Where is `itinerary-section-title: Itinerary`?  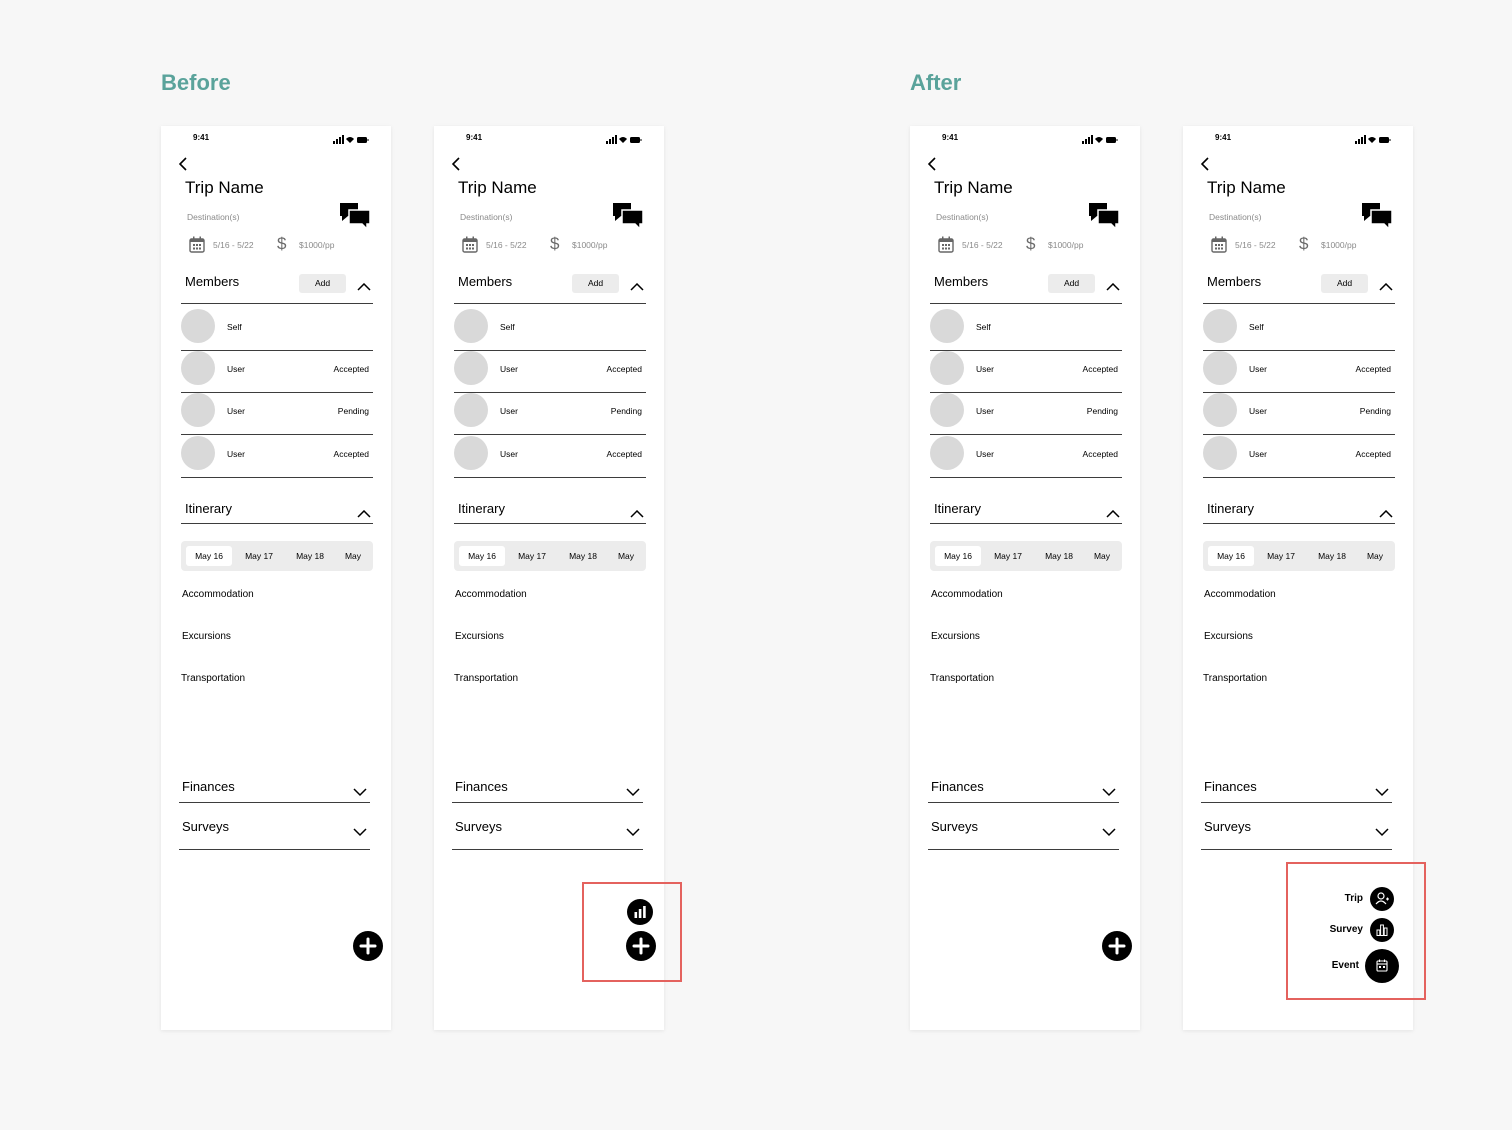
itinerary-section-title: Itinerary is located at coordinates (1230, 508).